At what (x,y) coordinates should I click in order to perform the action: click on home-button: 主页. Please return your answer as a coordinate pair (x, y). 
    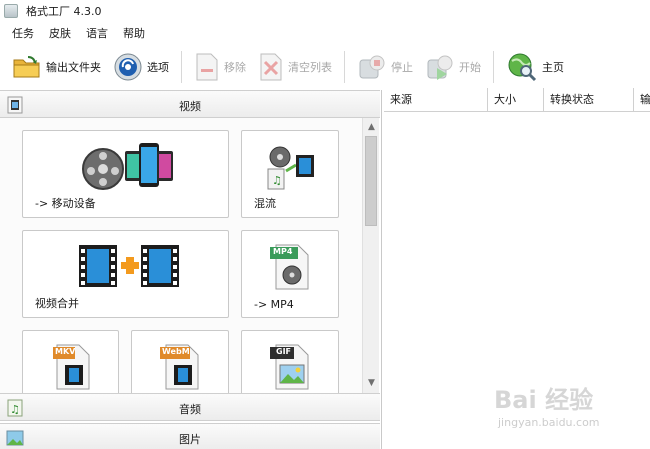
    Looking at the image, I should click on (535, 67).